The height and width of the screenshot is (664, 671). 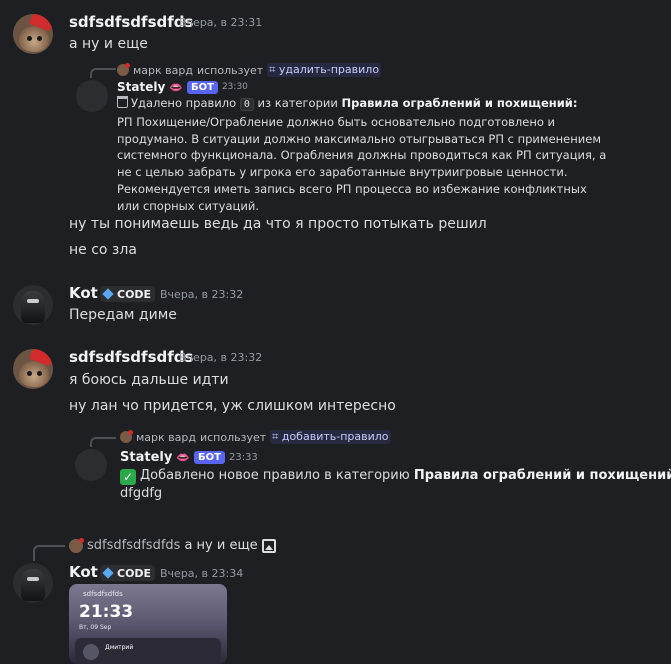 I want to click on attachment-small-text: sdfsdfsdfds, so click(x=103, y=594).